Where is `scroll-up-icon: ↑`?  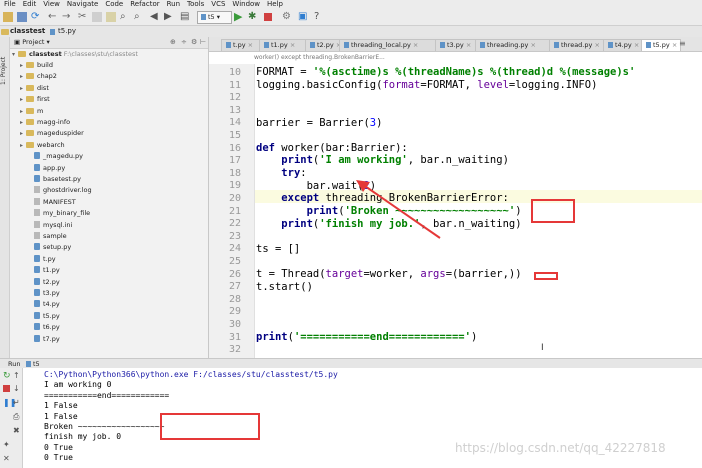
scroll-up-icon: ↑ is located at coordinates (16, 375).